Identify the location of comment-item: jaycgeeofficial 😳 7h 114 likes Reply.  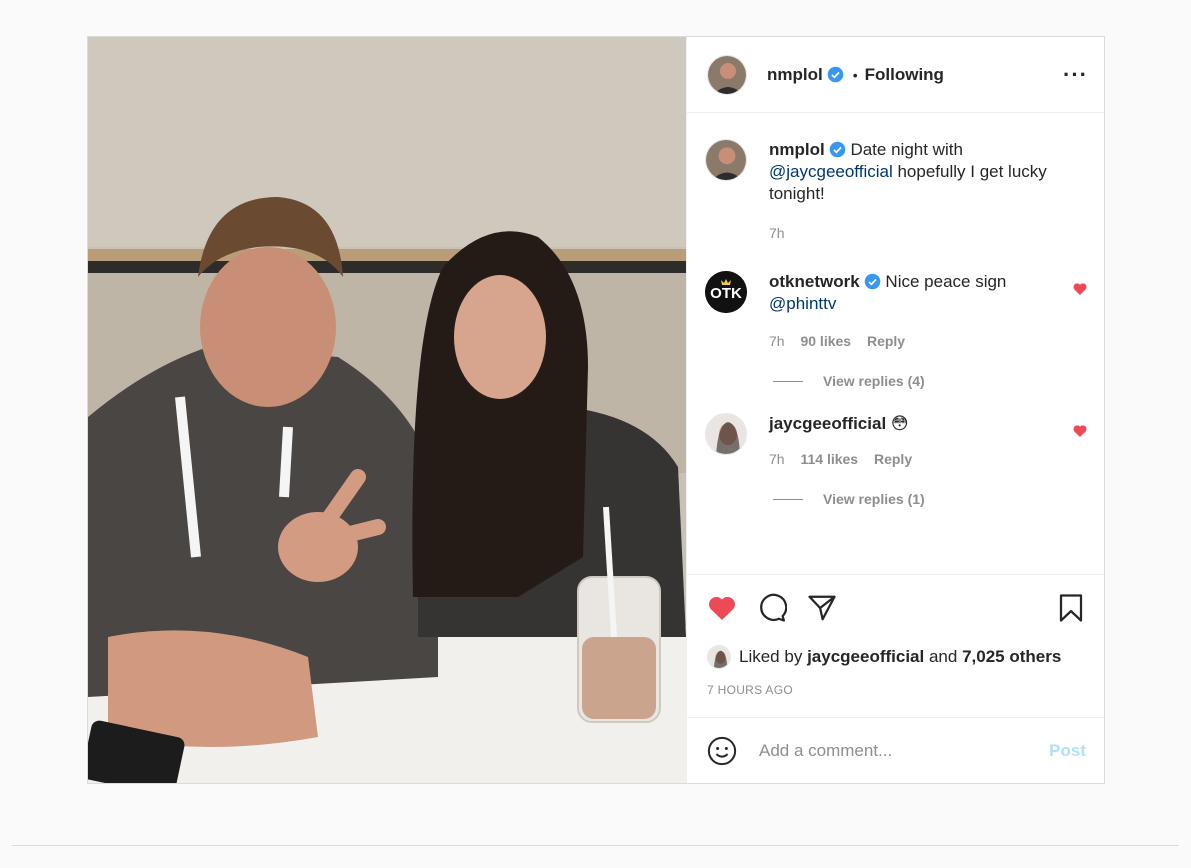
(896, 440).